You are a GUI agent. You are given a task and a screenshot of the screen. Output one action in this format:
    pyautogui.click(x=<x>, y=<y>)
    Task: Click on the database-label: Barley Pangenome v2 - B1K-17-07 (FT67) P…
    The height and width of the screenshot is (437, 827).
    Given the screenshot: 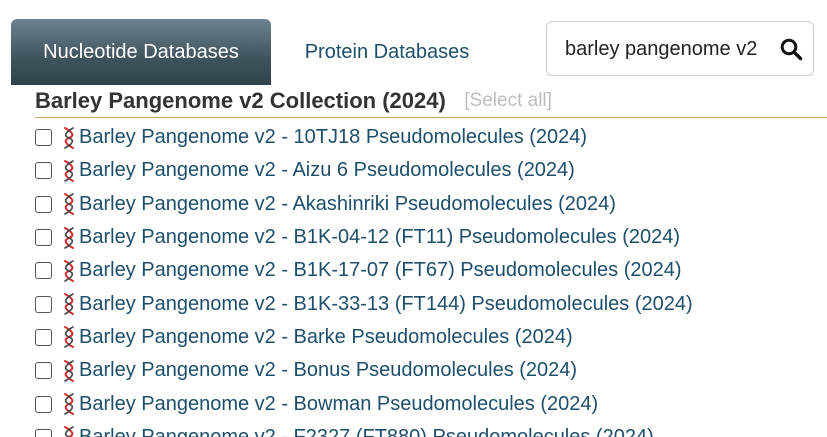 What is the action you would take?
    pyautogui.click(x=380, y=270)
    